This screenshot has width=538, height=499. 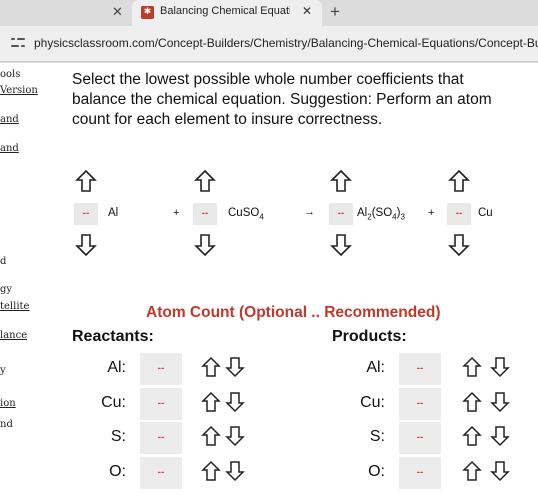 What do you see at coordinates (18, 43) in the screenshot?
I see `site-info-icon` at bounding box center [18, 43].